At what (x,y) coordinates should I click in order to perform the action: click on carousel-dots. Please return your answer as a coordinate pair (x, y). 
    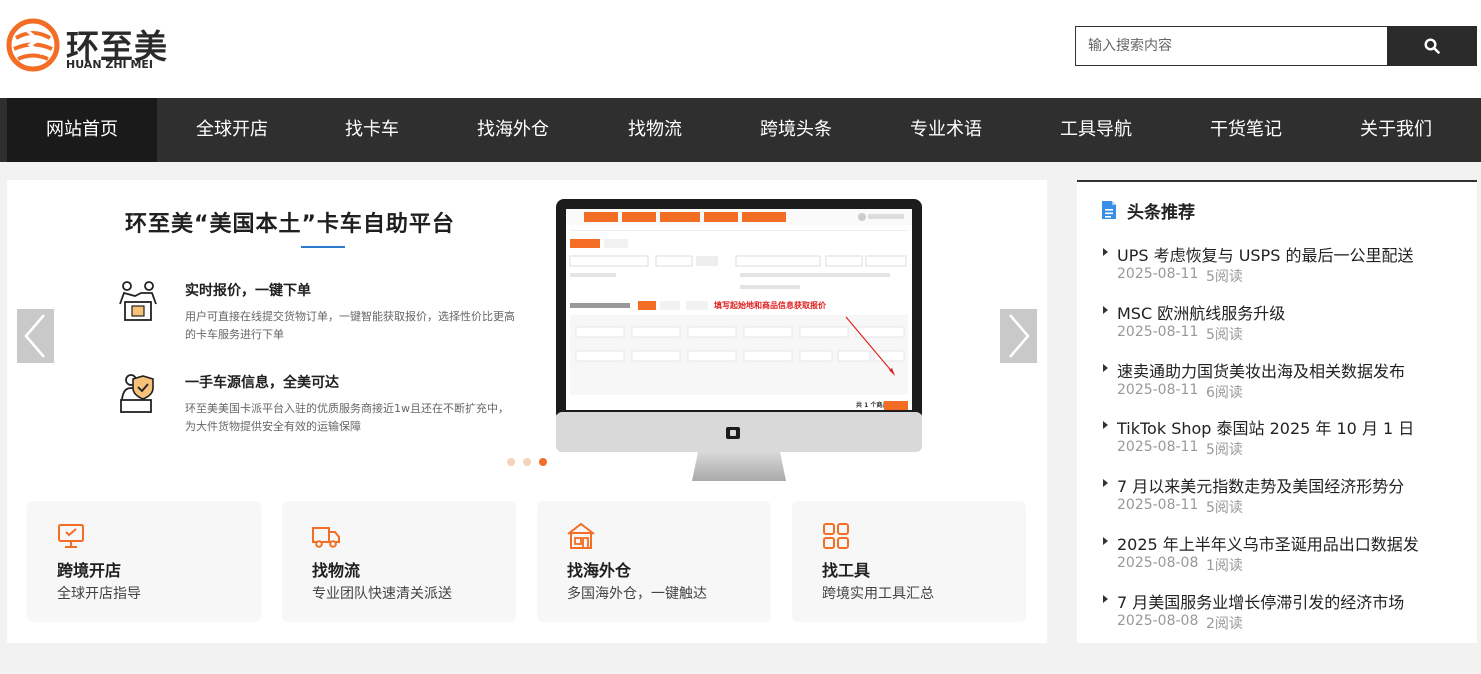
    Looking at the image, I should click on (532, 463).